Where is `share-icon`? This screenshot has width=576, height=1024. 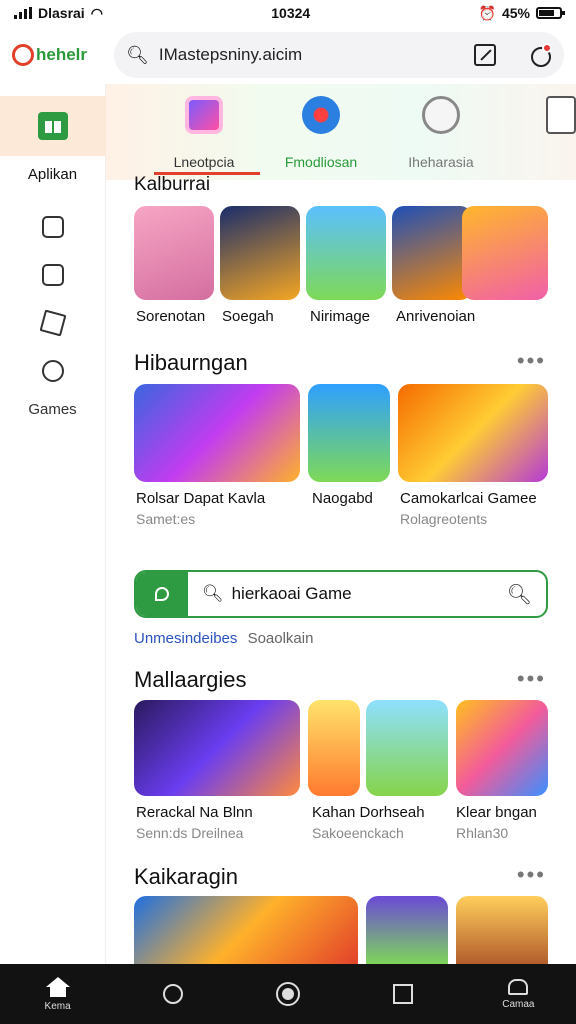
share-icon is located at coordinates (52, 323).